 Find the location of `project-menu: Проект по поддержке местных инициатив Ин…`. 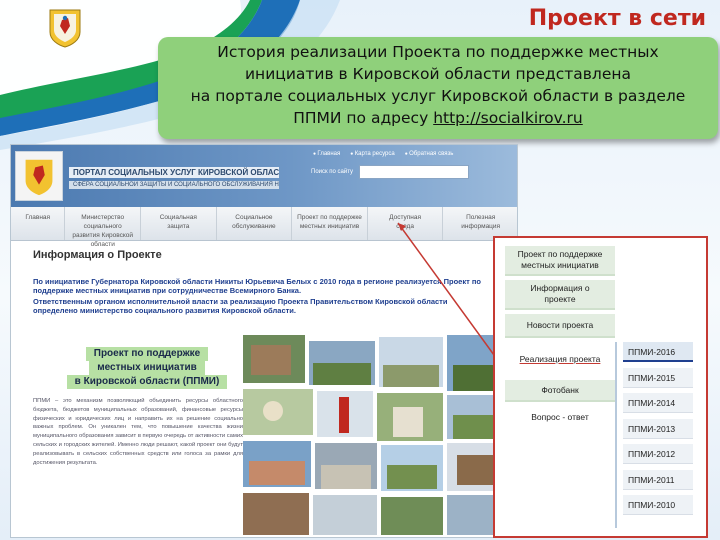

project-menu: Проект по поддержке местных инициатив Ин… is located at coordinates (560, 339).